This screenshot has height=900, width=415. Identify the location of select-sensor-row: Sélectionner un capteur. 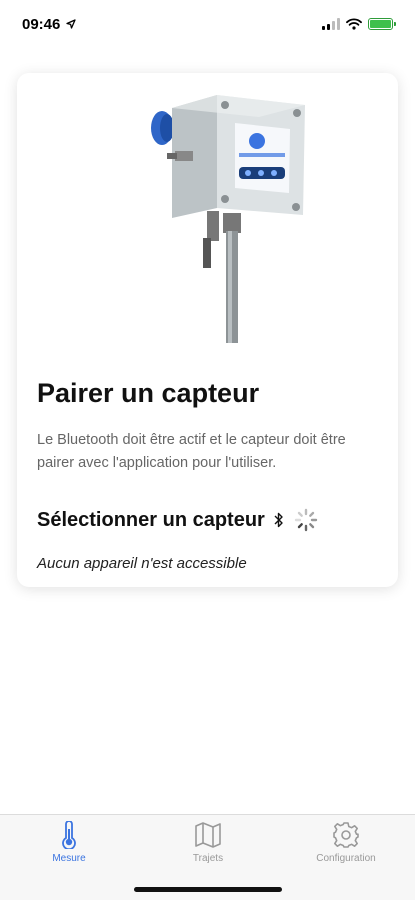
(178, 520).